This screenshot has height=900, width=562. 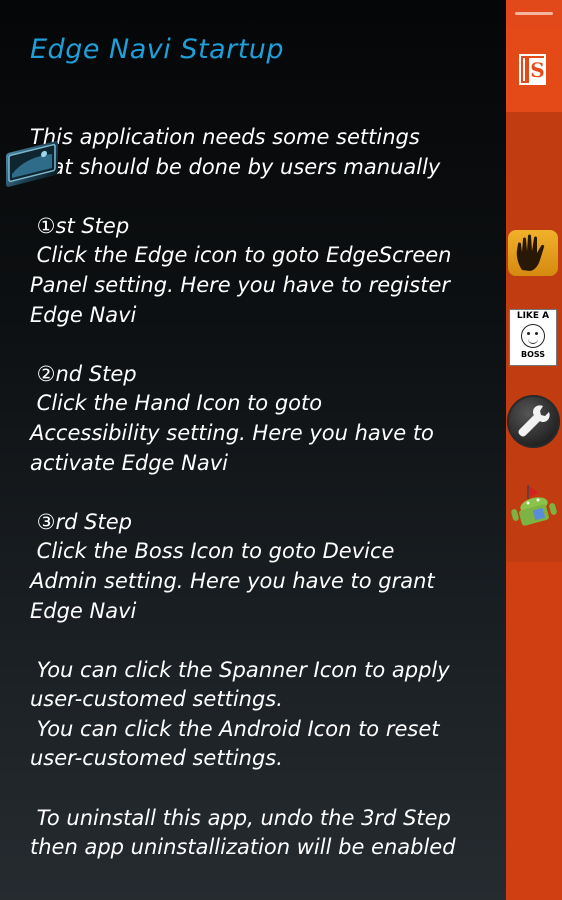 I want to click on android-icon, so click(x=534, y=507).